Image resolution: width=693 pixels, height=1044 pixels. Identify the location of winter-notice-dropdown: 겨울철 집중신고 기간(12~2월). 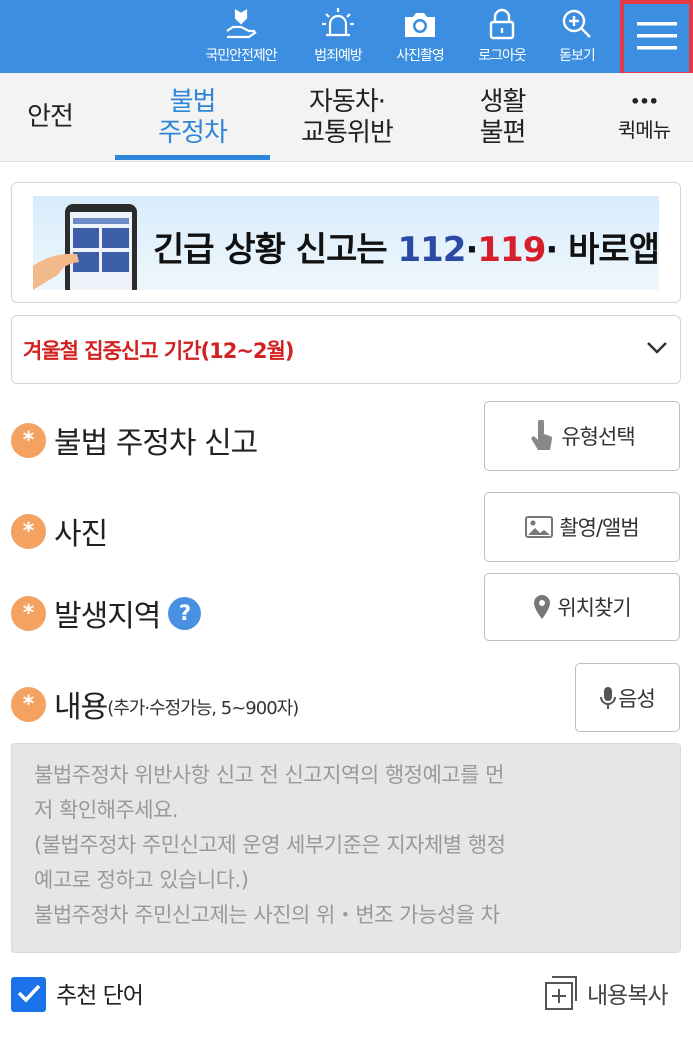
(346, 349).